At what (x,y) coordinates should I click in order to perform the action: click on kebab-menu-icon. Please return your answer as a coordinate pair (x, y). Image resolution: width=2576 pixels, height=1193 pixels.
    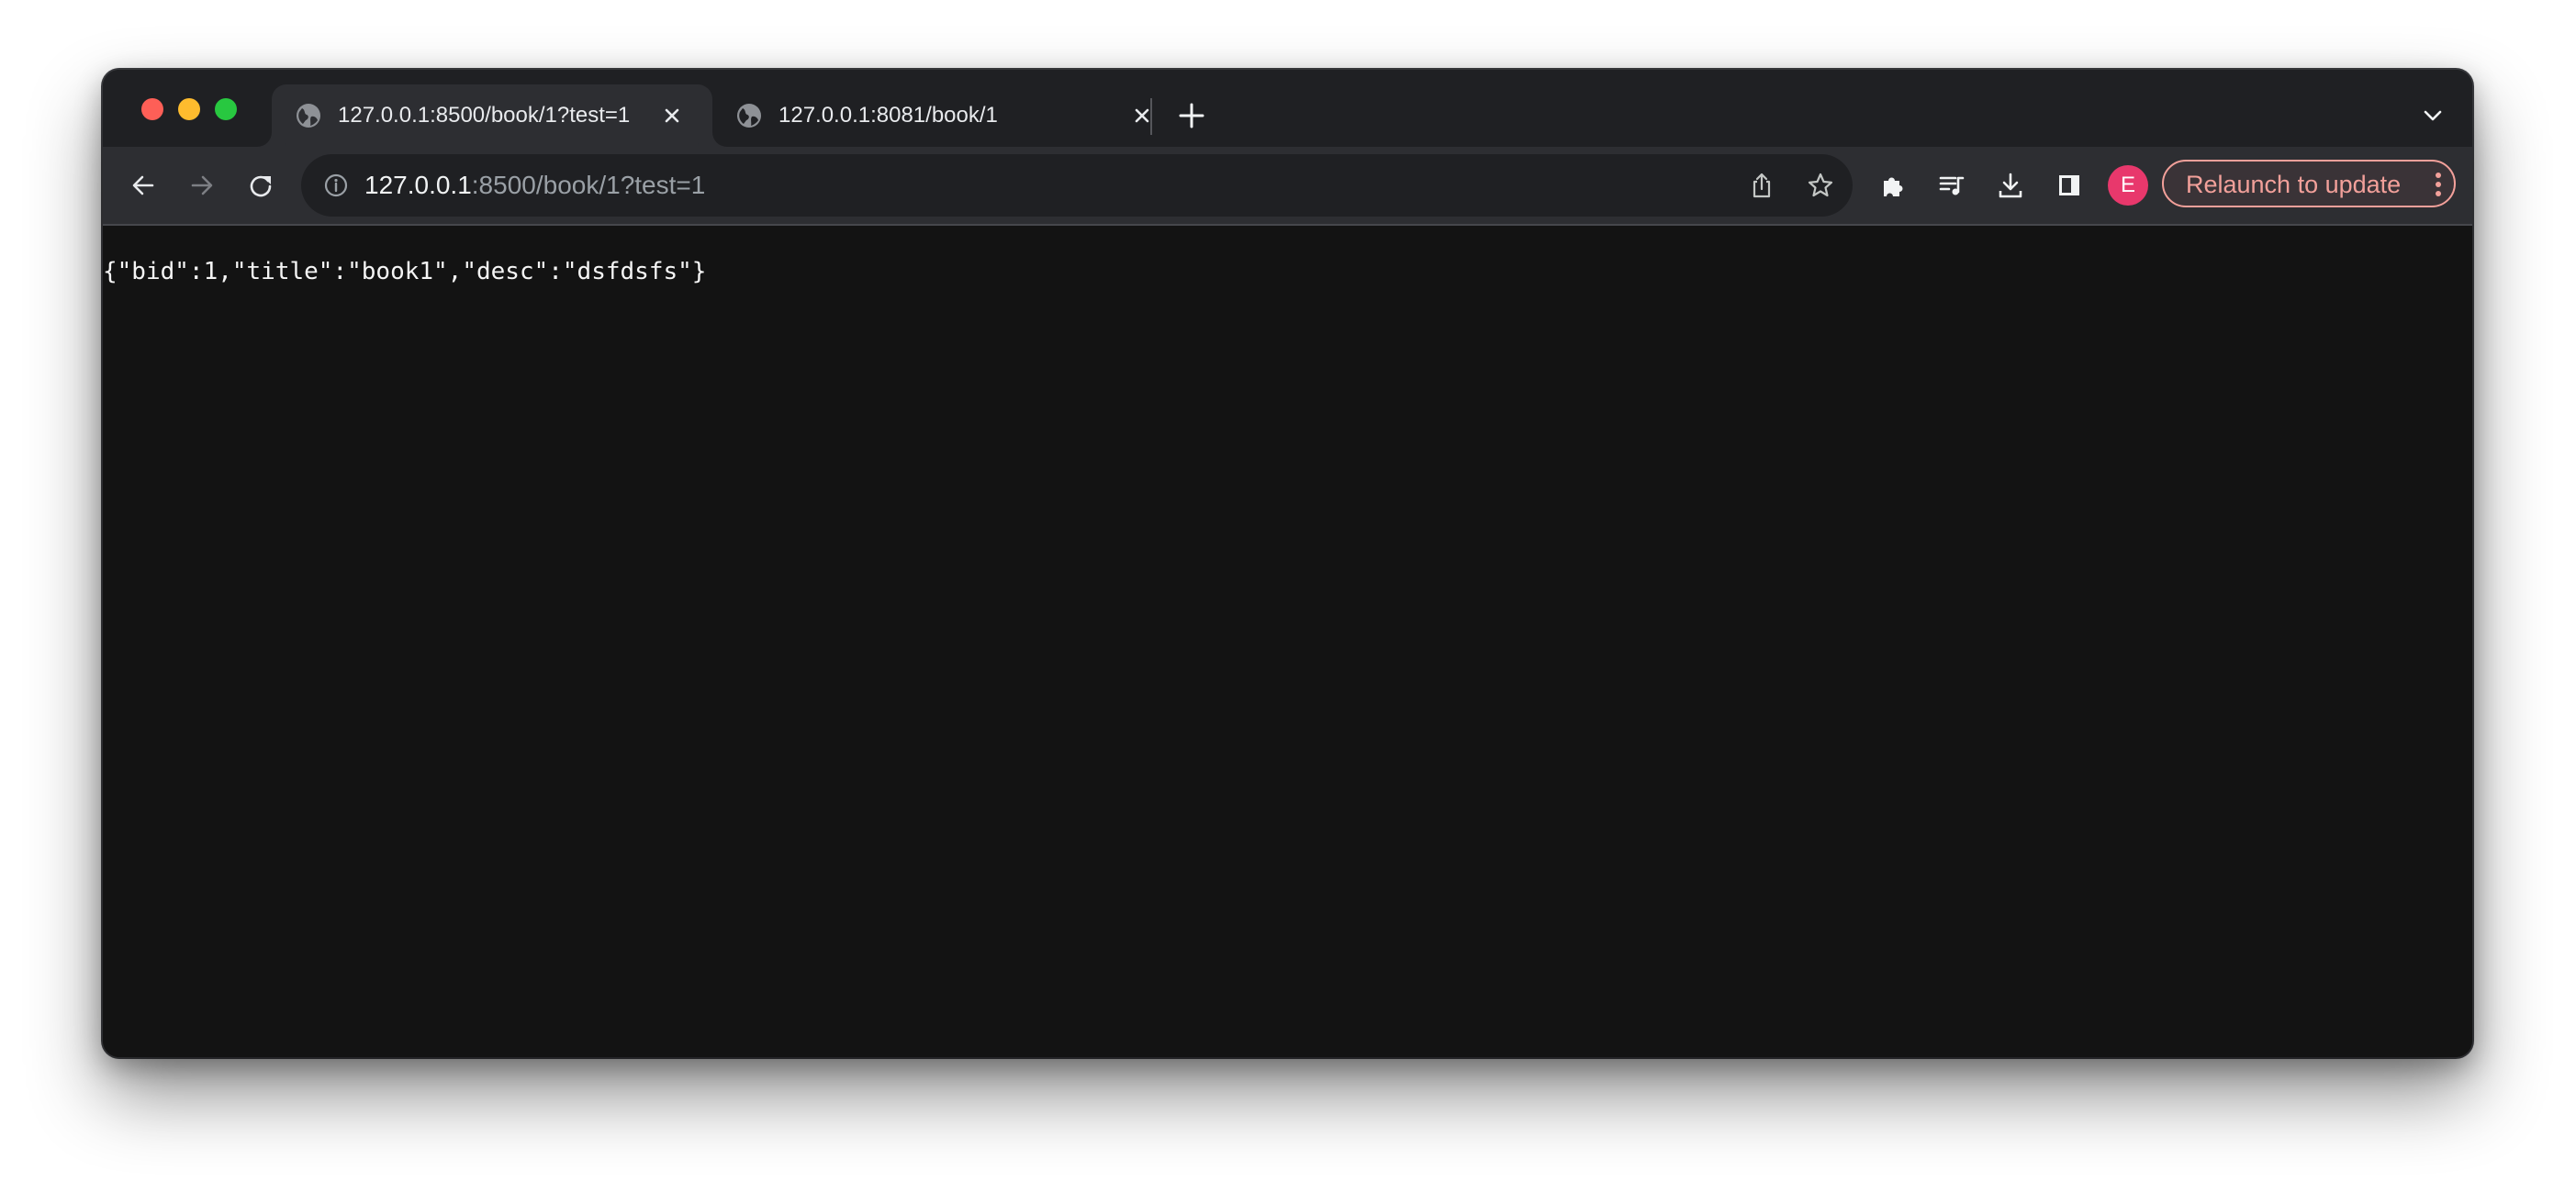
    Looking at the image, I should click on (2438, 184).